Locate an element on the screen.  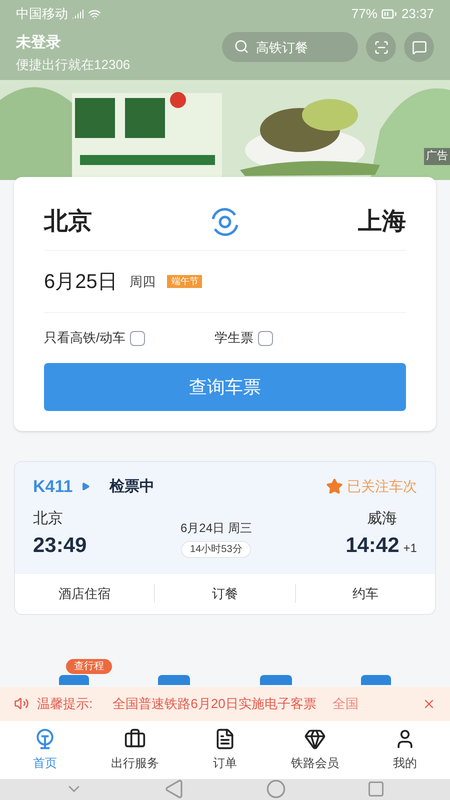
destination-station: 上海 is located at coordinates (382, 222).